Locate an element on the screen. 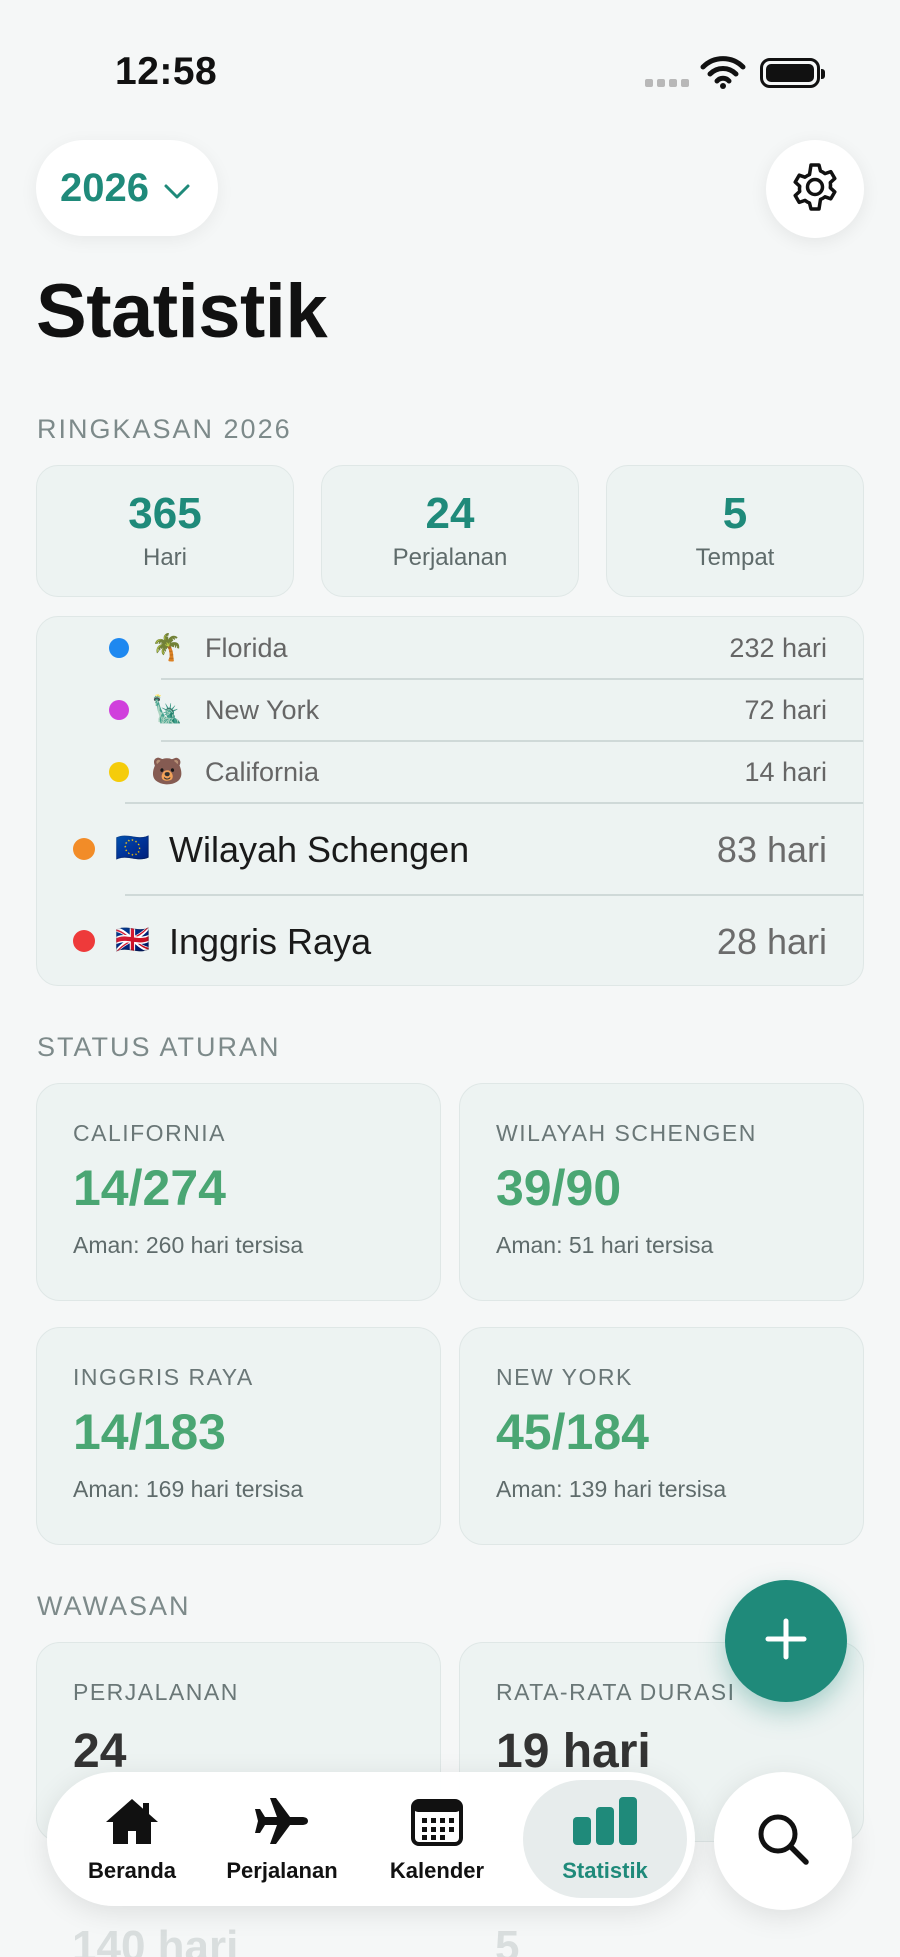 This screenshot has height=1957, width=900. summary-card-days: 365 Hari is located at coordinates (165, 531).